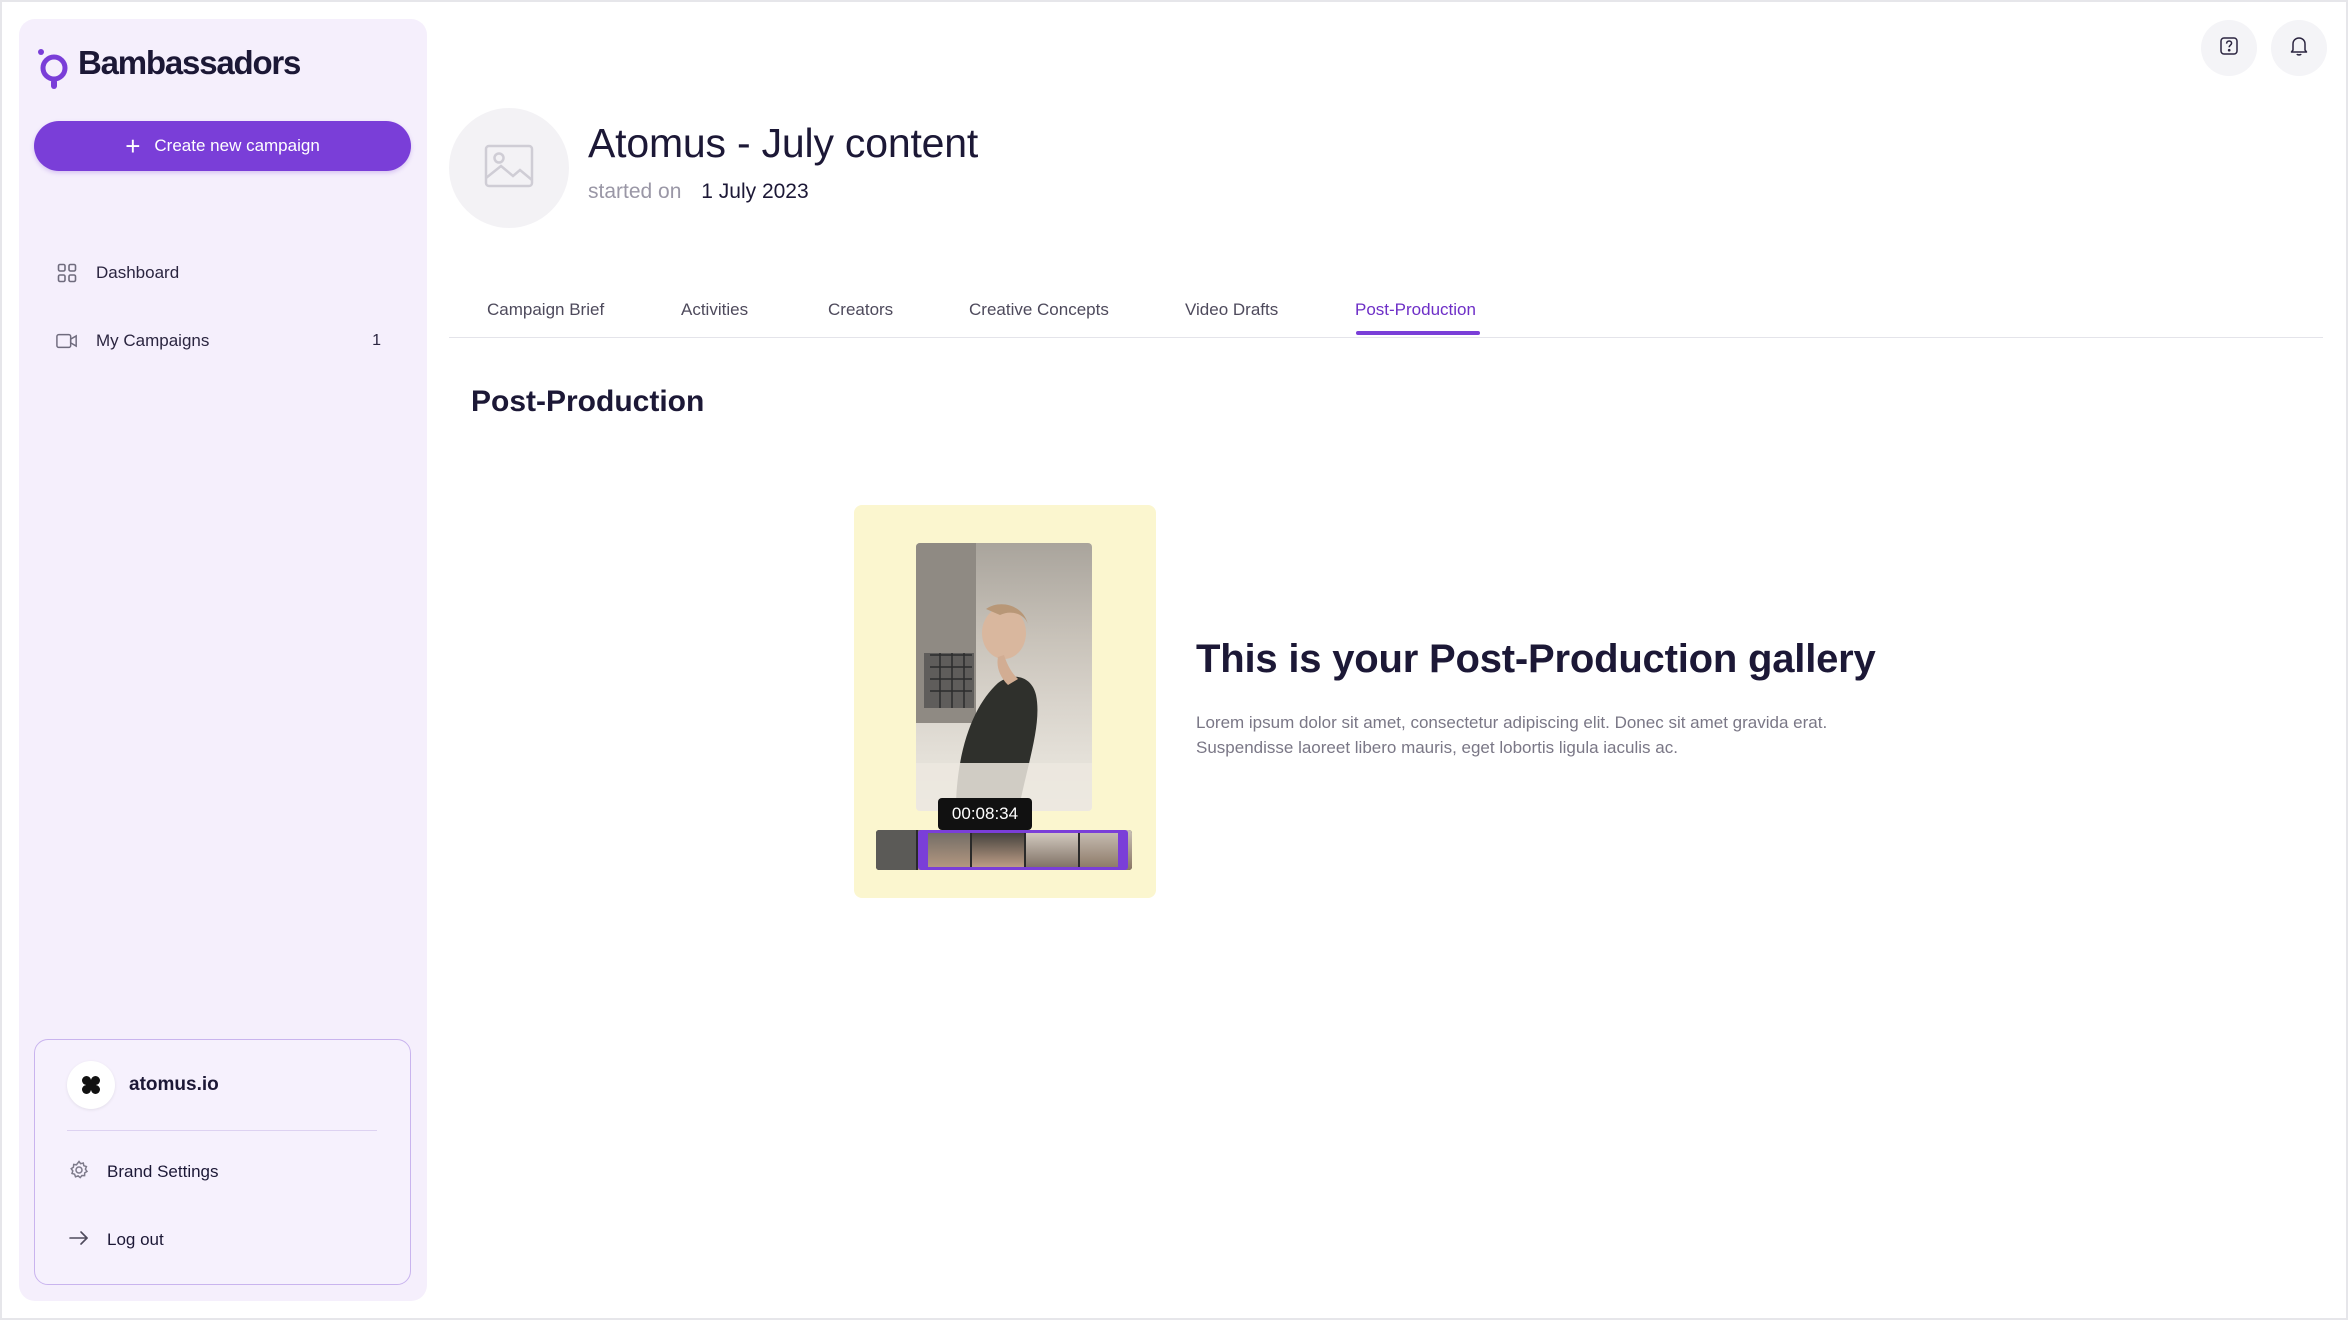  Describe the element at coordinates (783, 143) in the screenshot. I see `campaign-title: Atomus - July content` at that location.